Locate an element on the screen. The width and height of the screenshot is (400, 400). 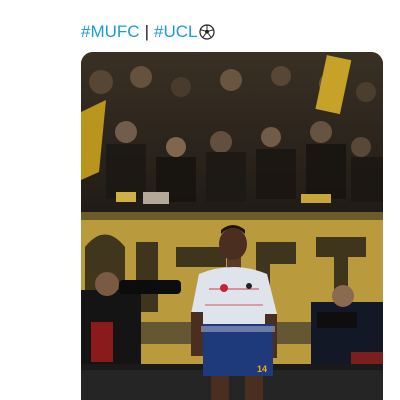
soccer-ball-icon is located at coordinates (207, 32).